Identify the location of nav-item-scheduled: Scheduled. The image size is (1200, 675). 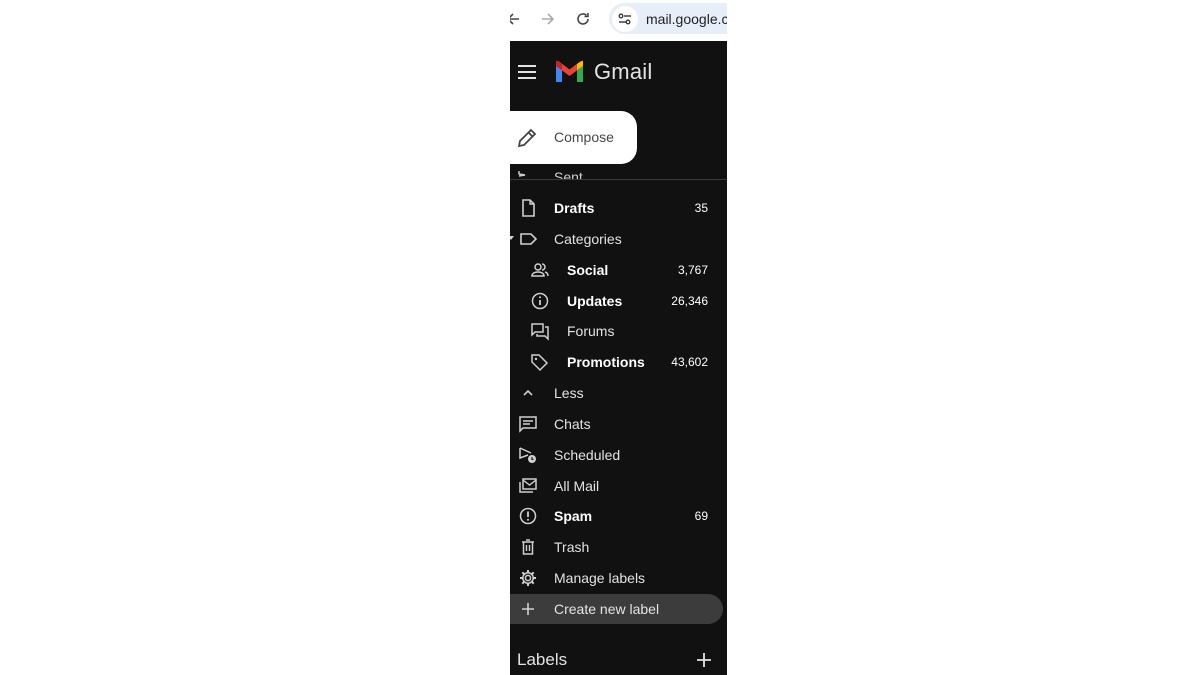
(616, 455).